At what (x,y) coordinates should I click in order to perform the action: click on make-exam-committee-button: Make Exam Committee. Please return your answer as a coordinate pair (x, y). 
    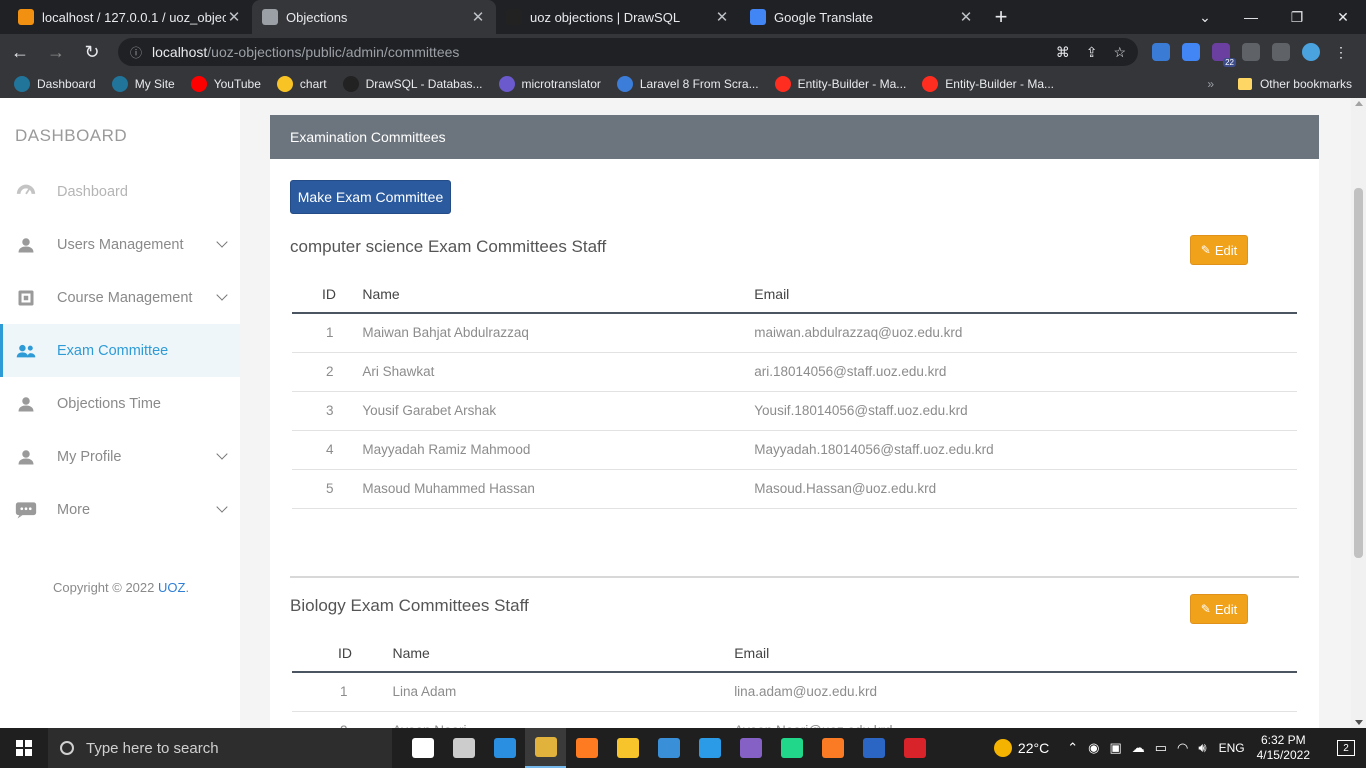
    Looking at the image, I should click on (370, 197).